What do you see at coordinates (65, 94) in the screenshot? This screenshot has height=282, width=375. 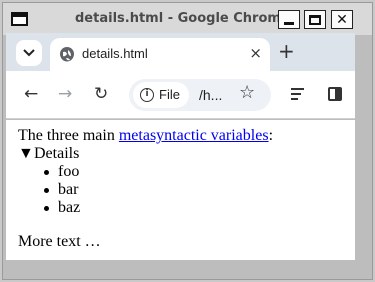 I see `forward-button: →` at bounding box center [65, 94].